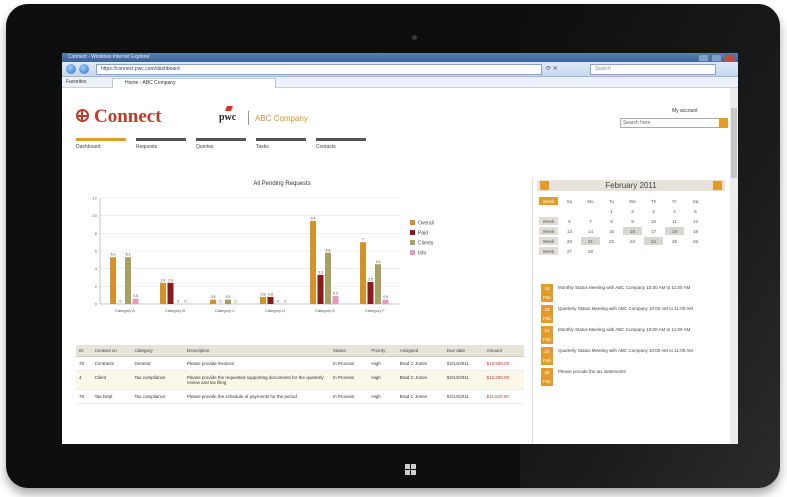  Describe the element at coordinates (221, 144) in the screenshot. I see `tab-queries: Queries` at that location.